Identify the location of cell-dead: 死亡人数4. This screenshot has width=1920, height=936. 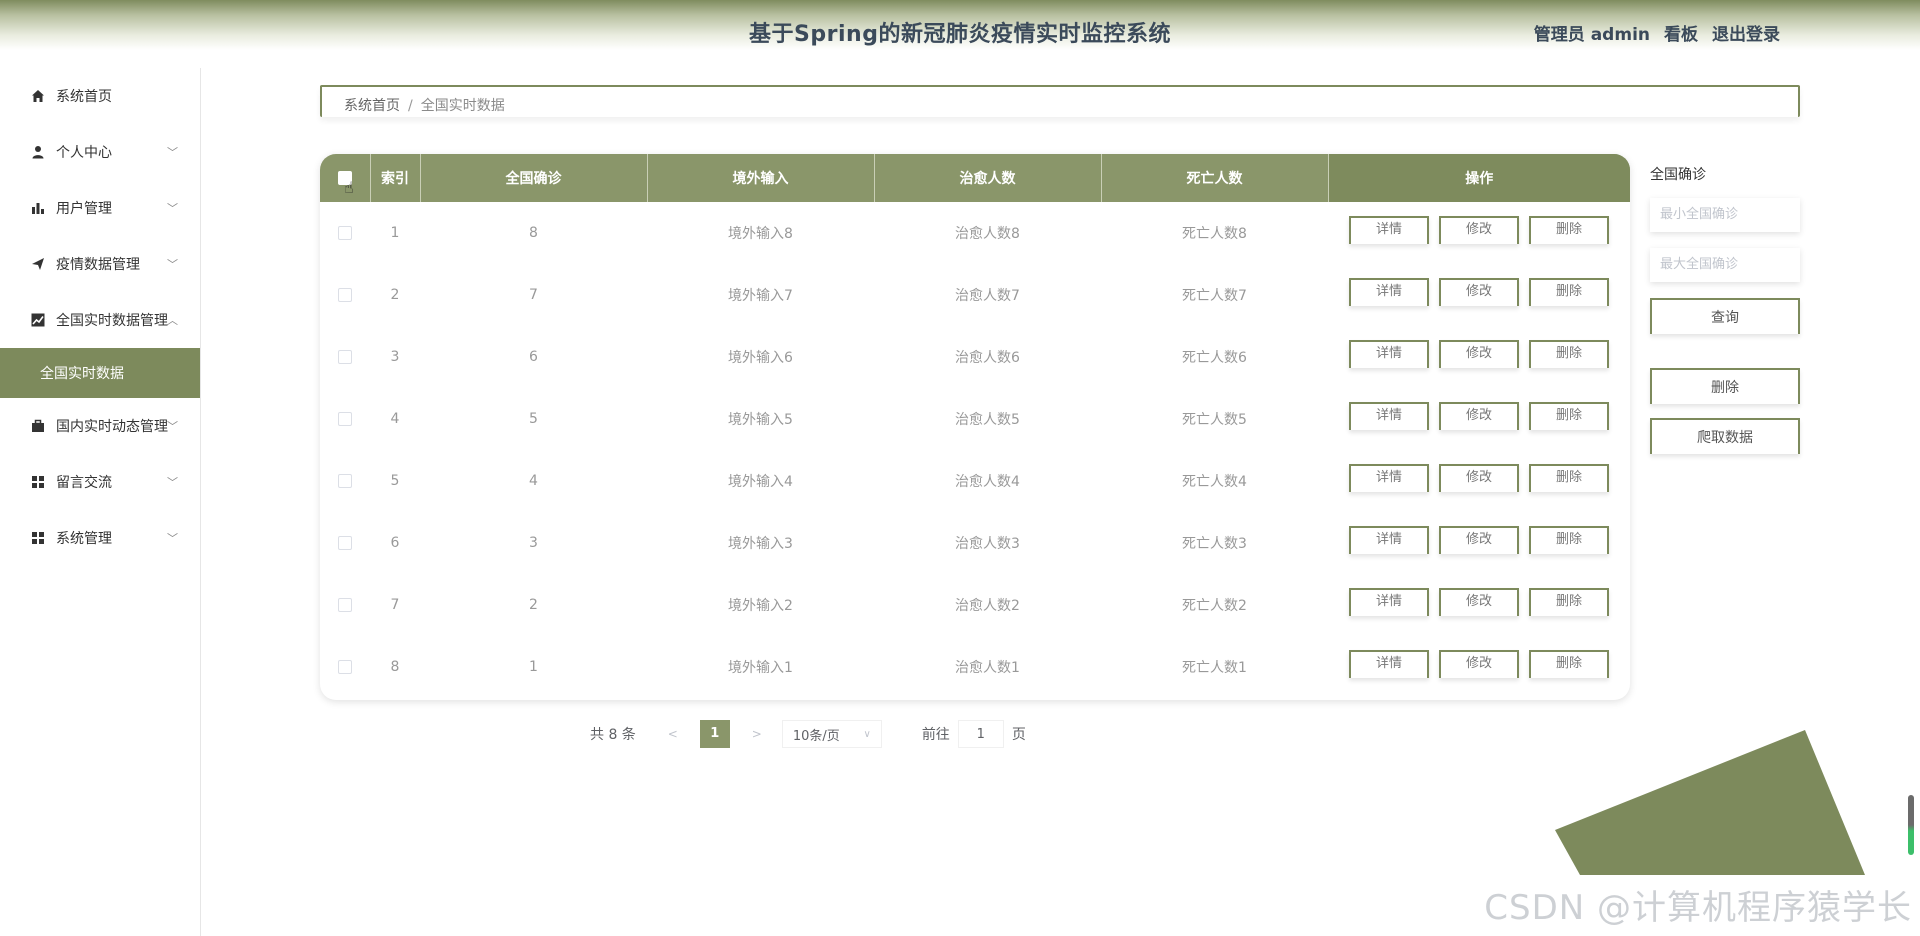
(1214, 482).